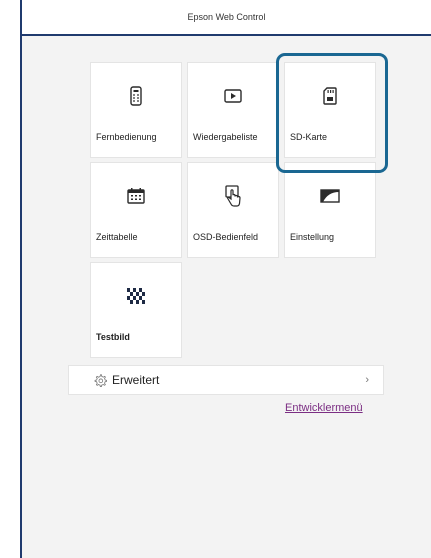 The image size is (431, 558). Describe the element at coordinates (367, 380) in the screenshot. I see `chevron-right-icon: ›` at that location.